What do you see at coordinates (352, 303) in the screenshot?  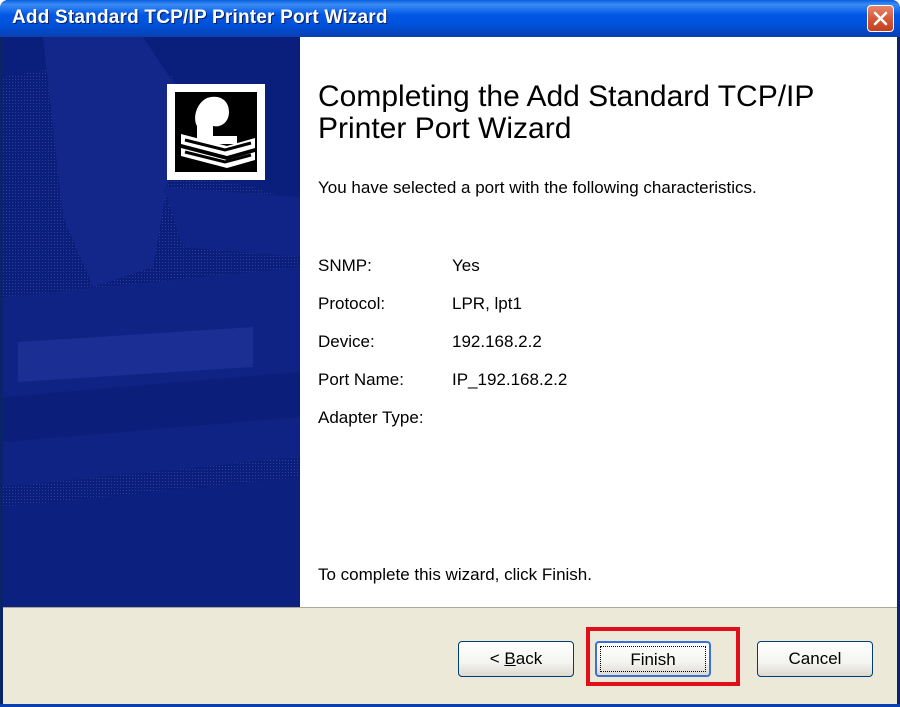 I see `detail-label: Protocol:` at bounding box center [352, 303].